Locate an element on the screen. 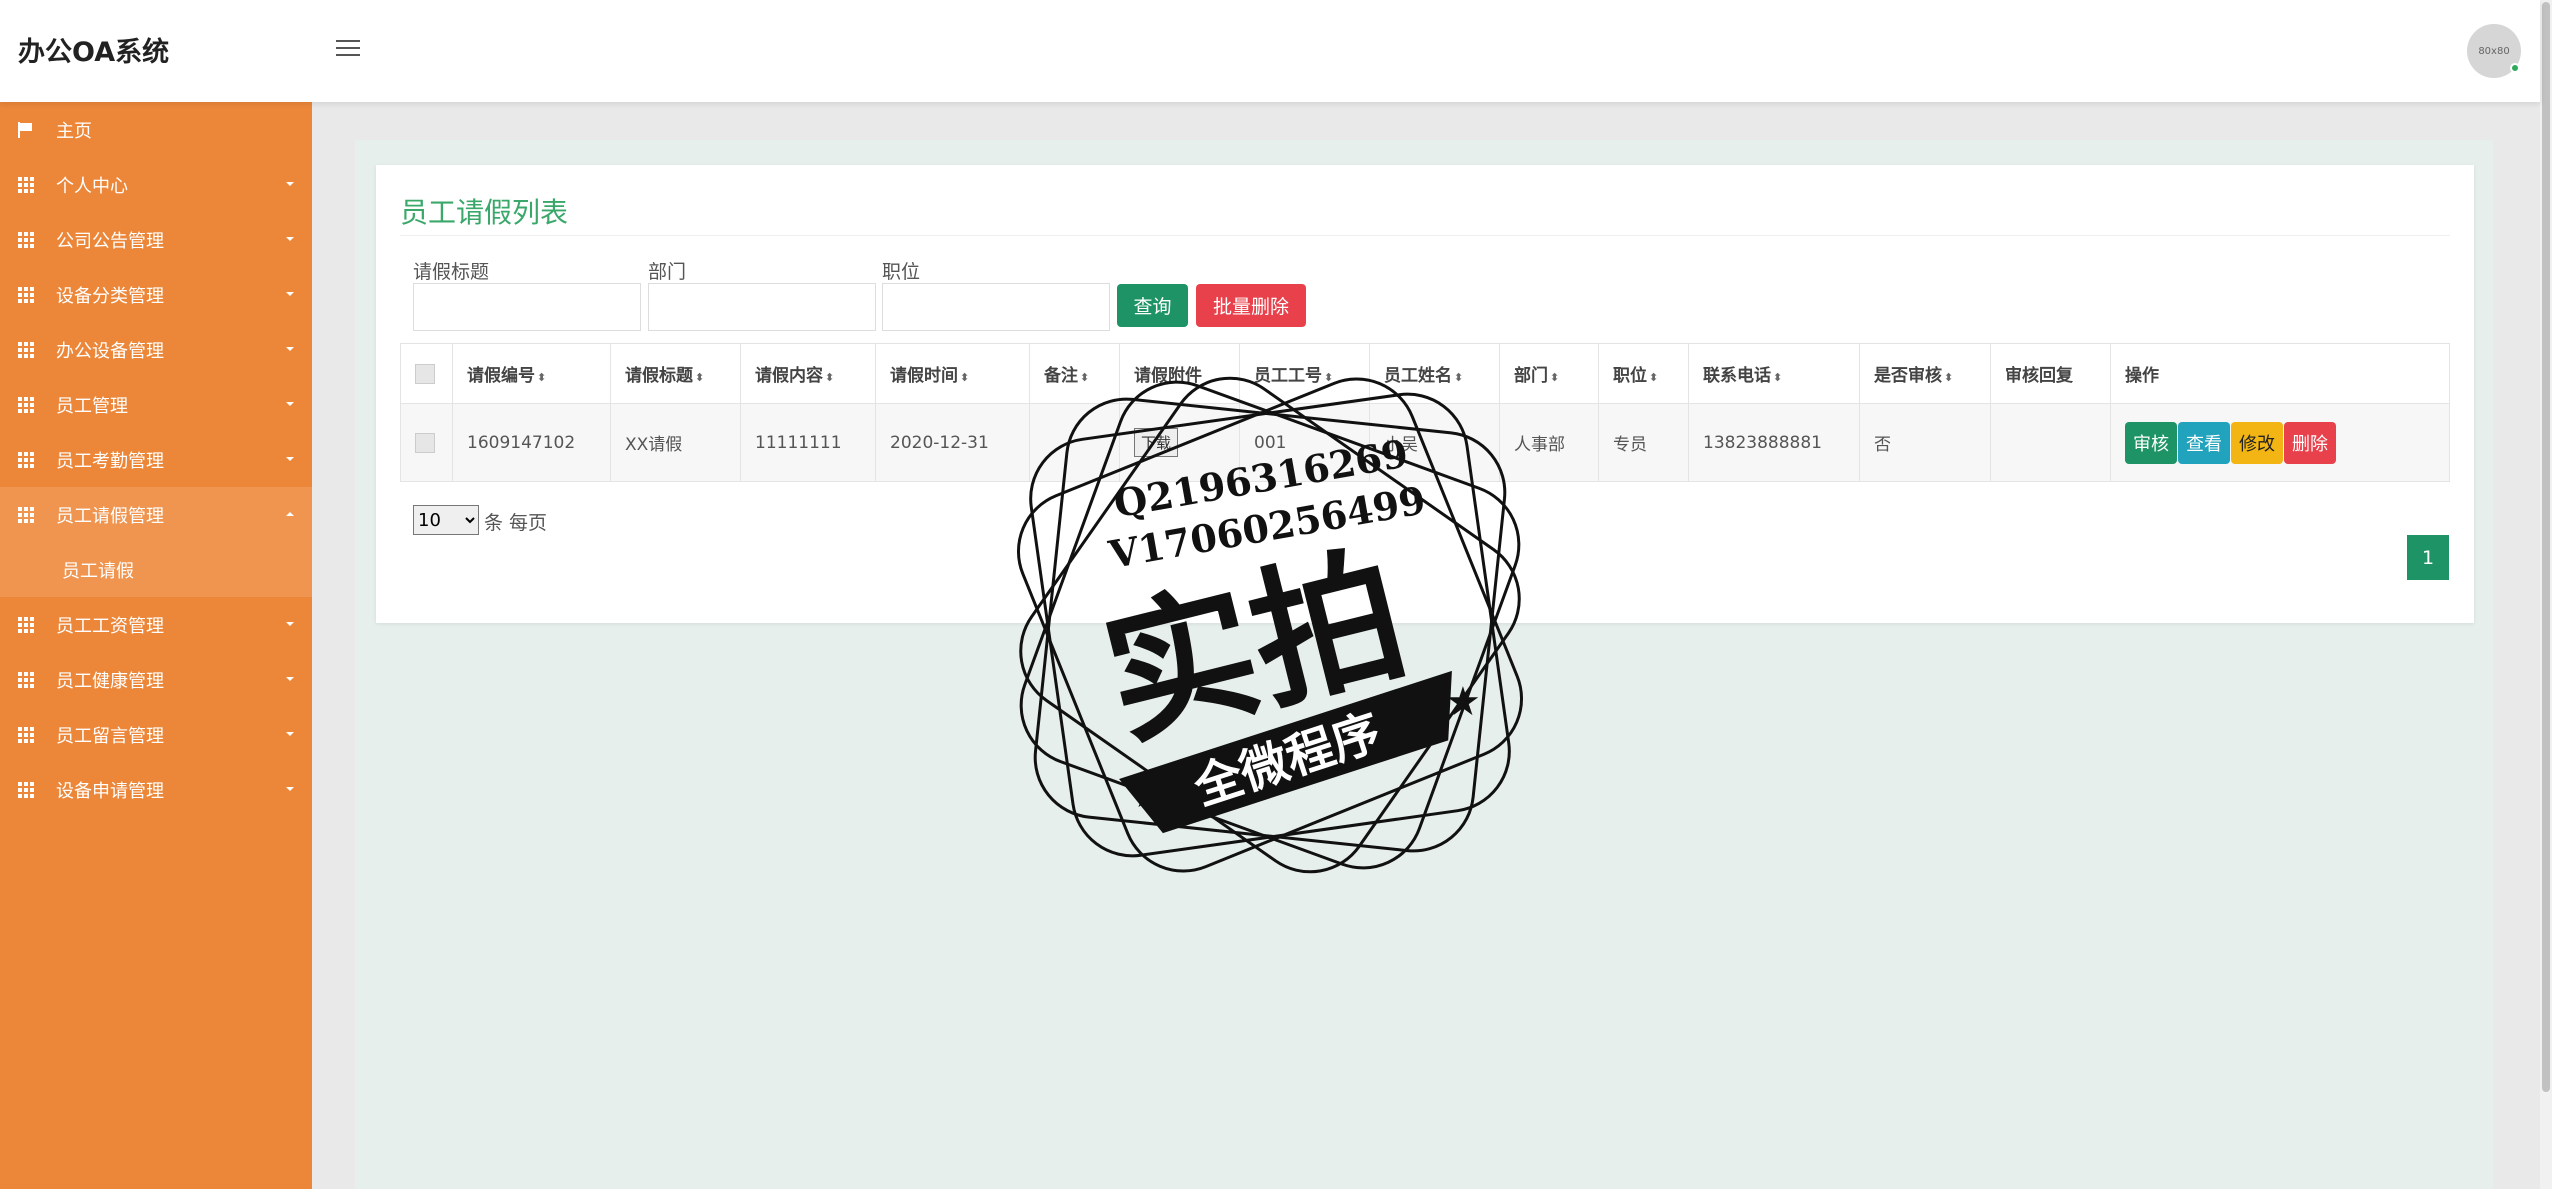 This screenshot has width=2552, height=1189. watermark-stamp: Q2196316269 V17060256499 实拍 全微程序 ★ ★ is located at coordinates (1270, 625).